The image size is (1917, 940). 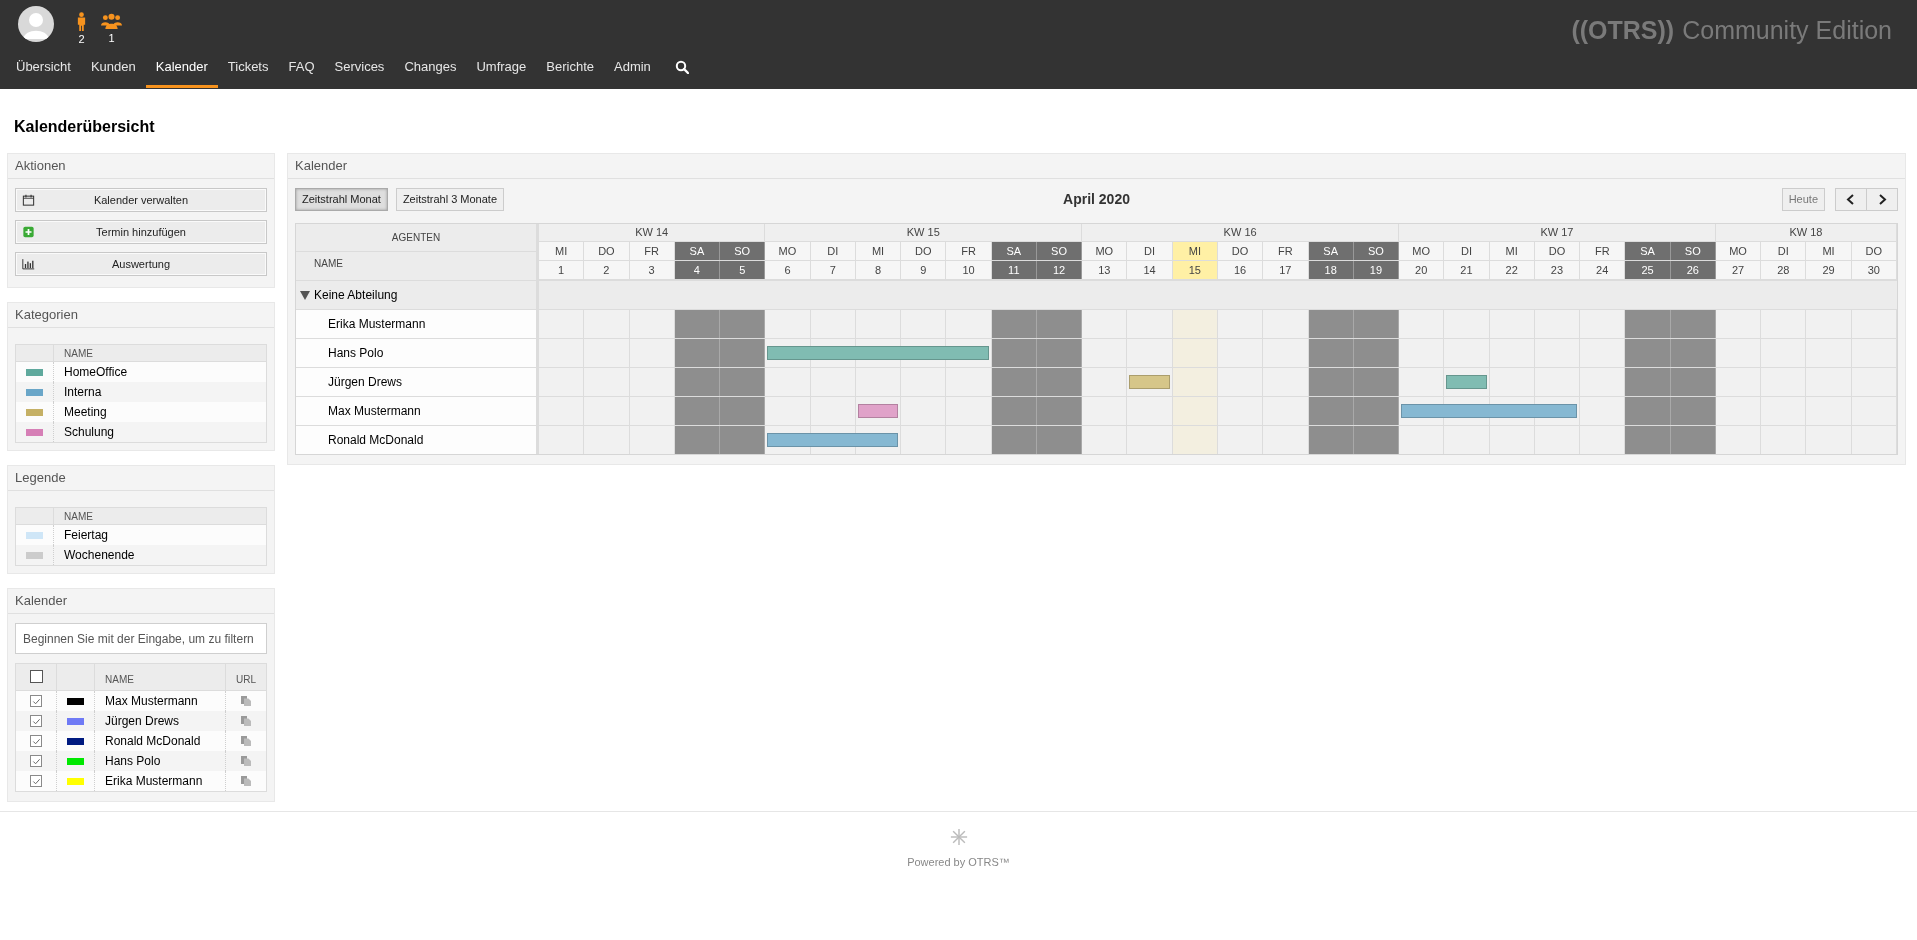 I want to click on action-button: Termin hinzufügen, so click(x=141, y=232).